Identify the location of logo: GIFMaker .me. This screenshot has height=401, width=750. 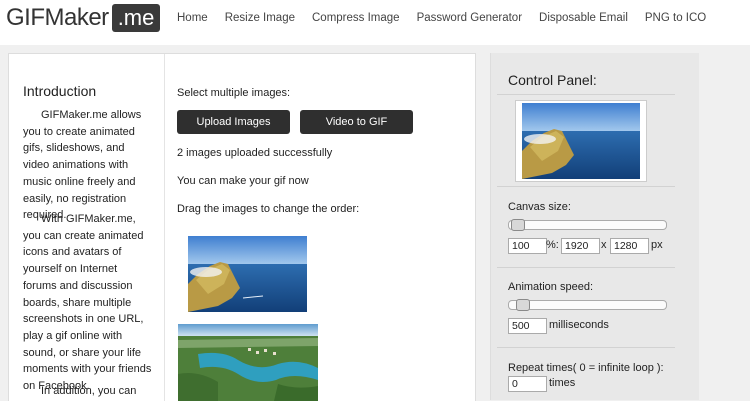
(83, 18).